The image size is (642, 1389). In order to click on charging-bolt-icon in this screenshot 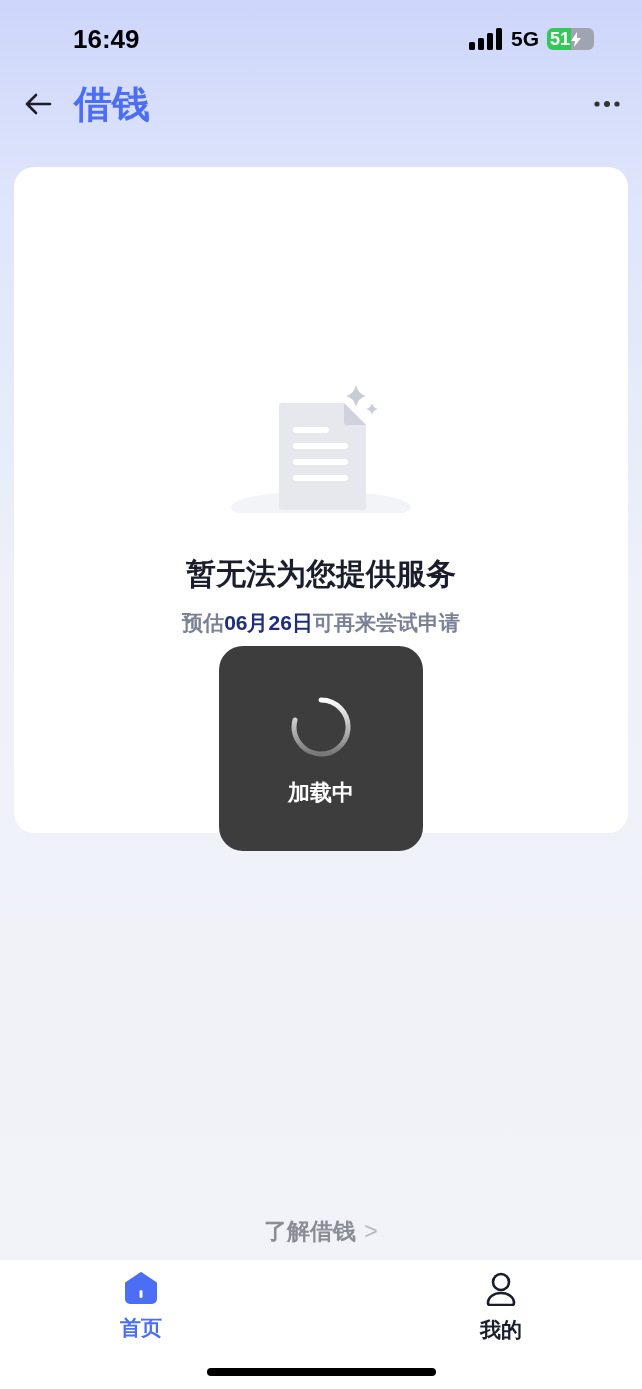, I will do `click(576, 39)`.